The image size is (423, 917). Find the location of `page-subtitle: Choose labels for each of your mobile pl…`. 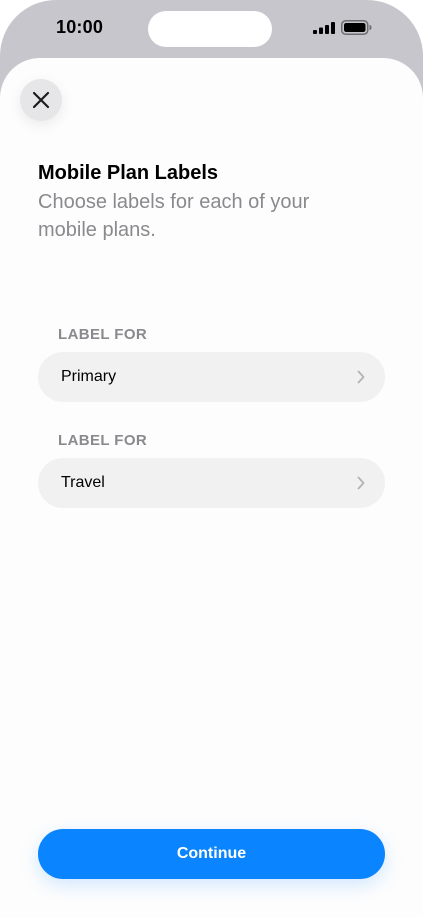

page-subtitle: Choose labels for each of your mobile pl… is located at coordinates (174, 216).